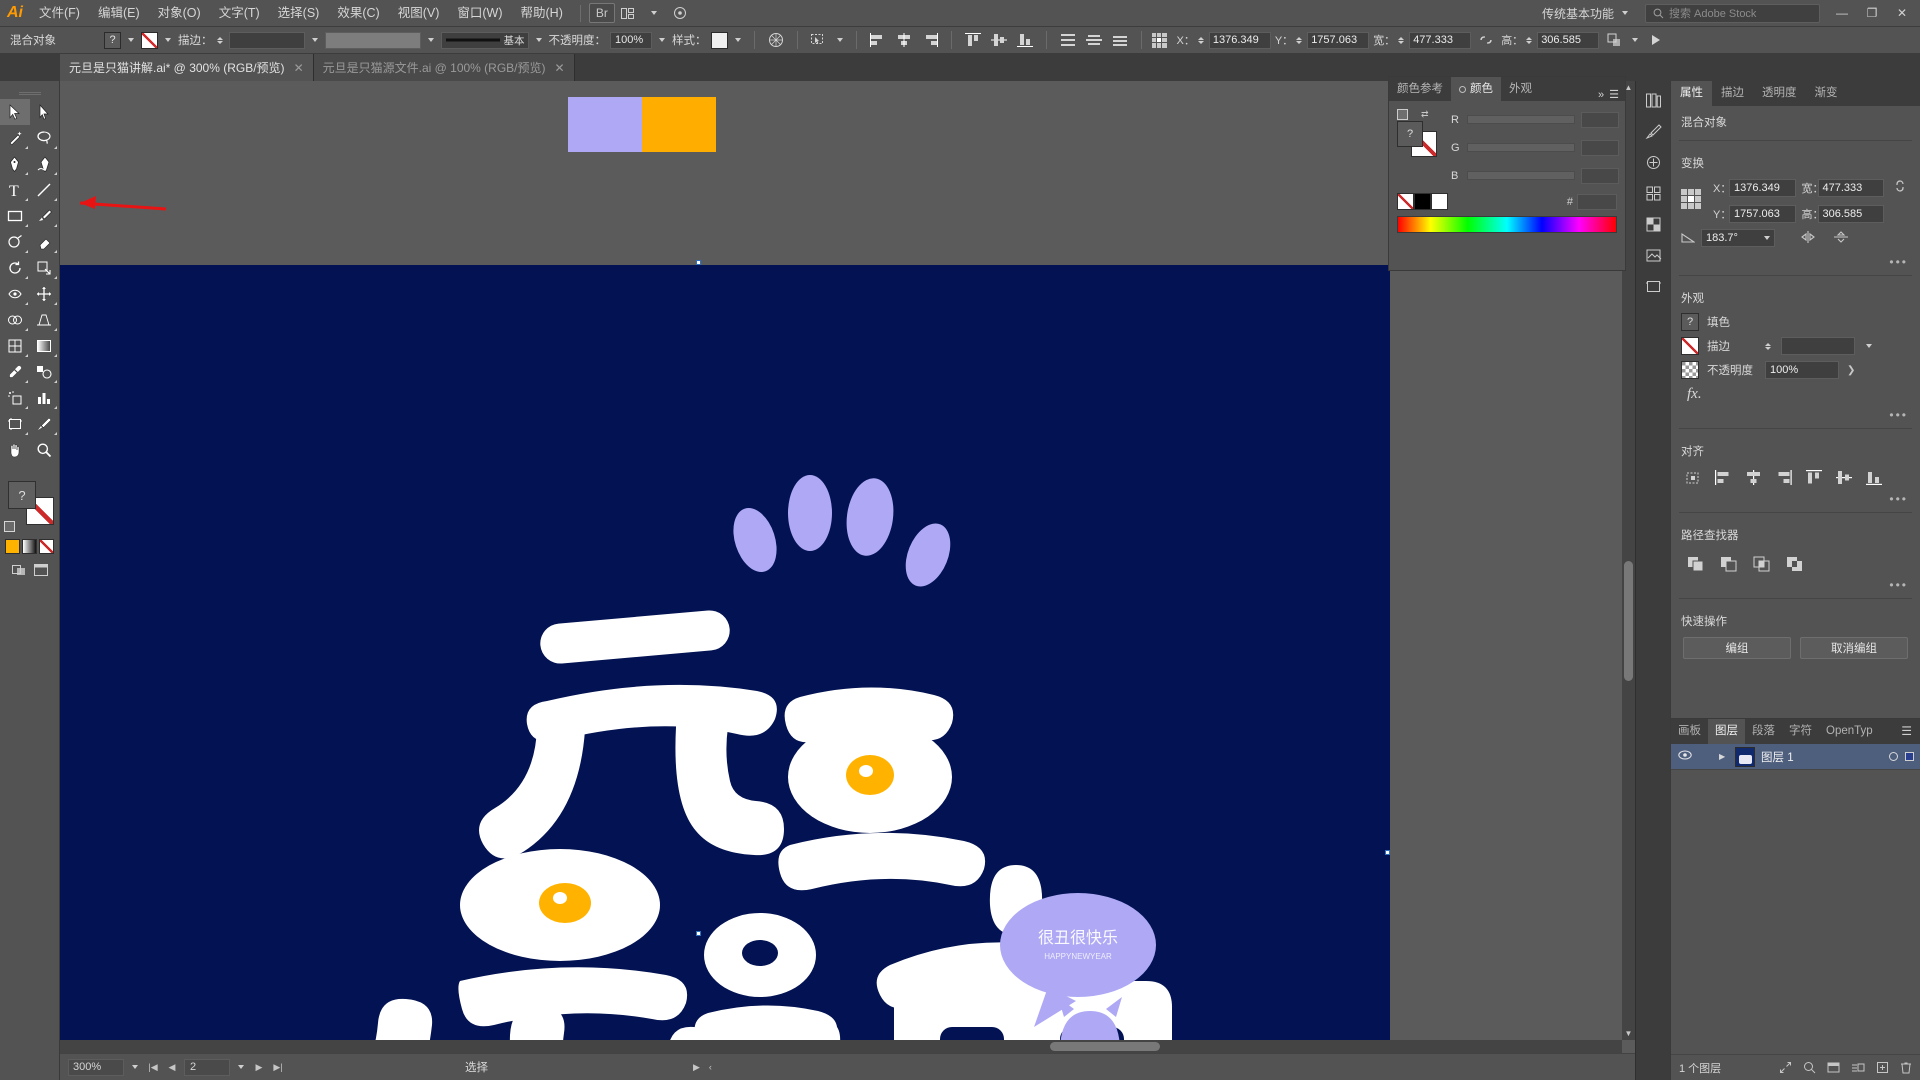  I want to click on appearance-stroke-input, so click(1818, 346).